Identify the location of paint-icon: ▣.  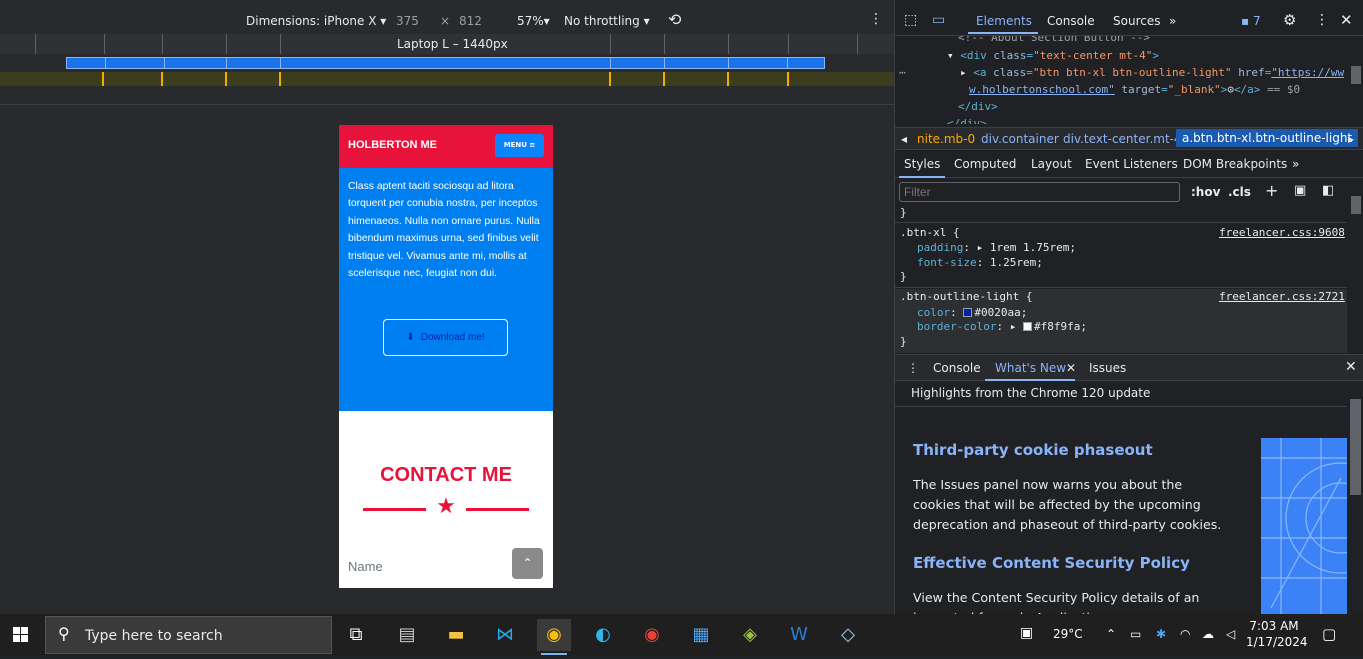
(1300, 190).